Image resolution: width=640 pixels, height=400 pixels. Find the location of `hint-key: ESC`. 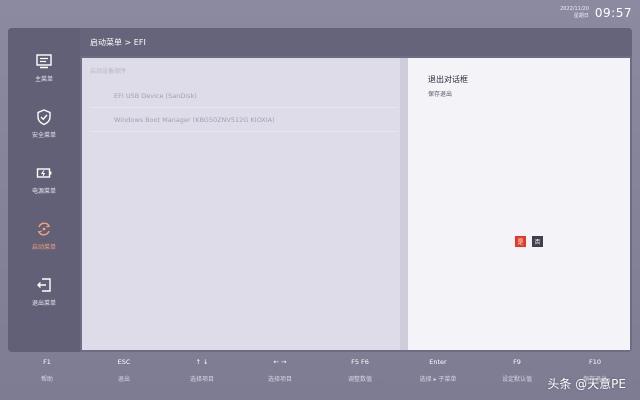

hint-key: ESC is located at coordinates (124, 362).